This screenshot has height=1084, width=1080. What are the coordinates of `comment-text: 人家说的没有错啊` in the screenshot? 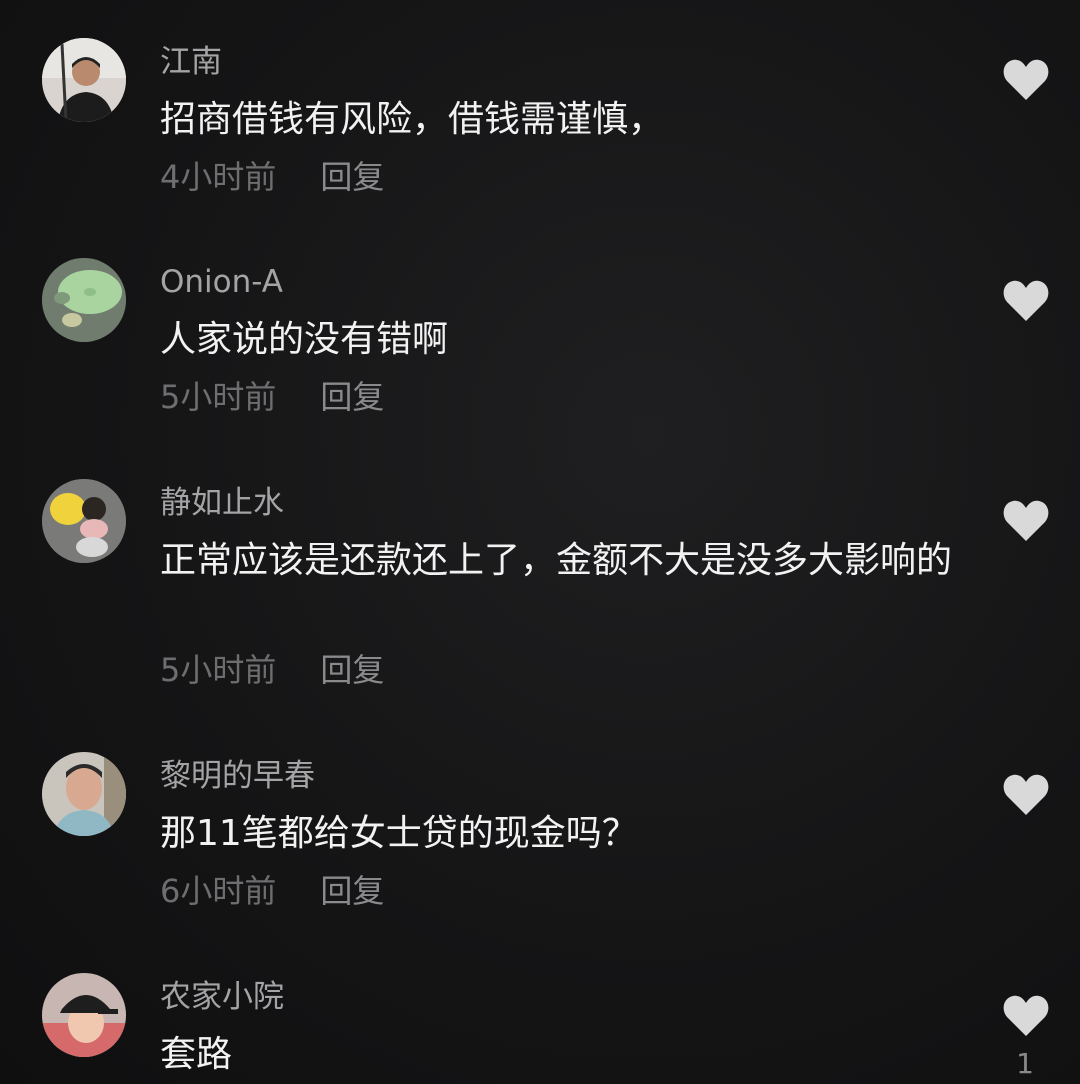 It's located at (304, 339).